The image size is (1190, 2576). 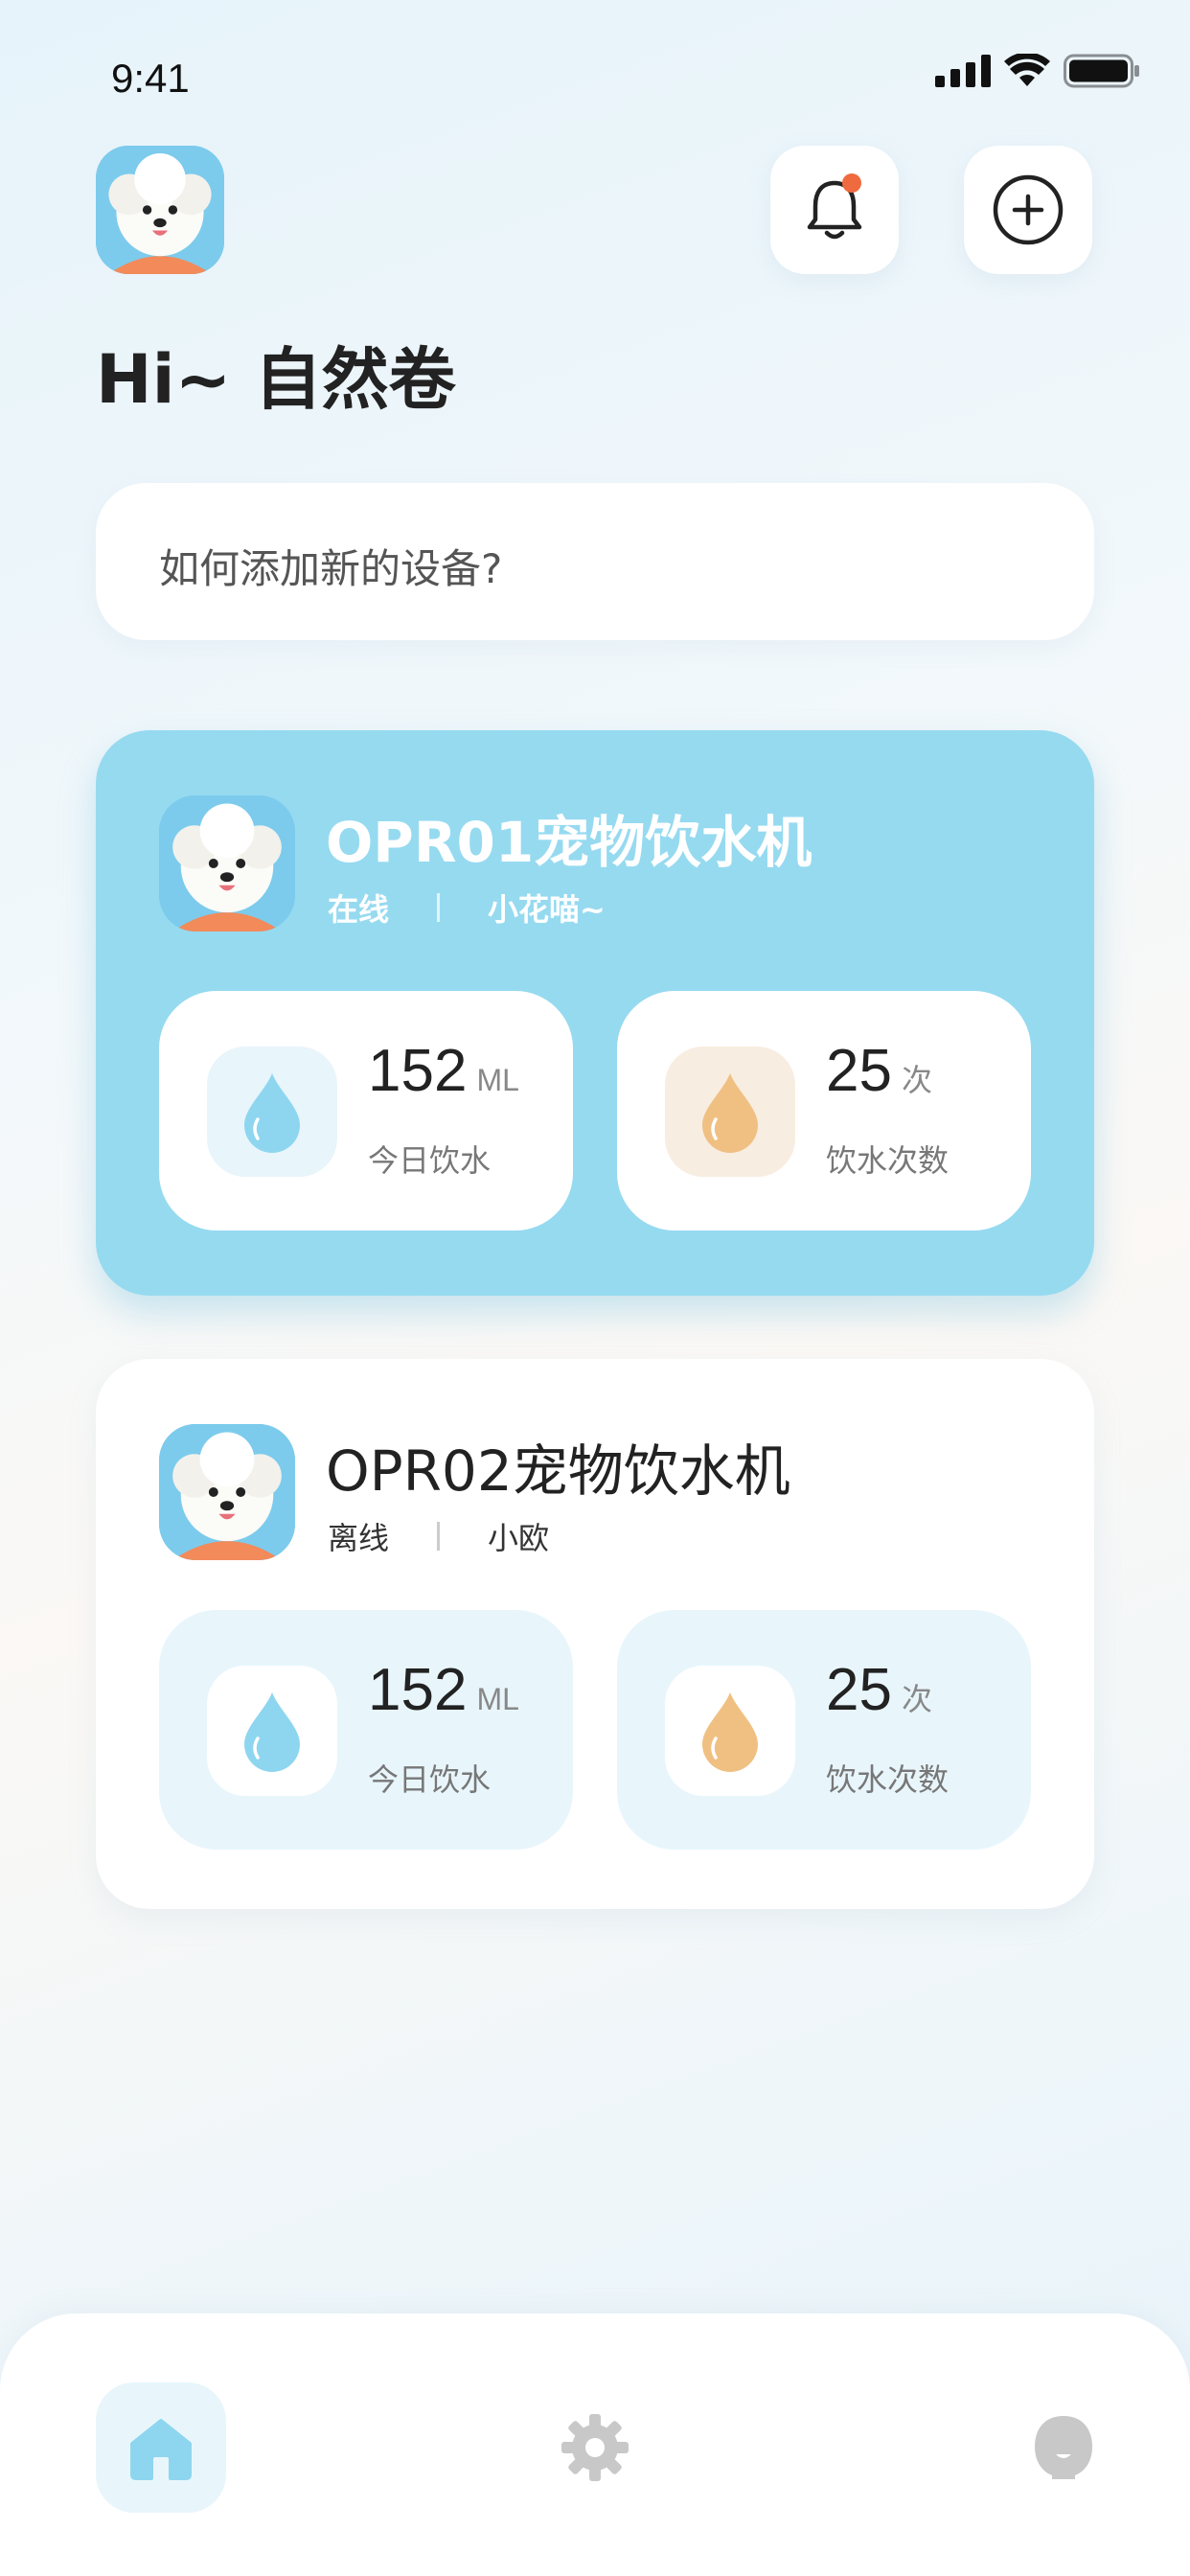 I want to click on home-icon, so click(x=161, y=2449).